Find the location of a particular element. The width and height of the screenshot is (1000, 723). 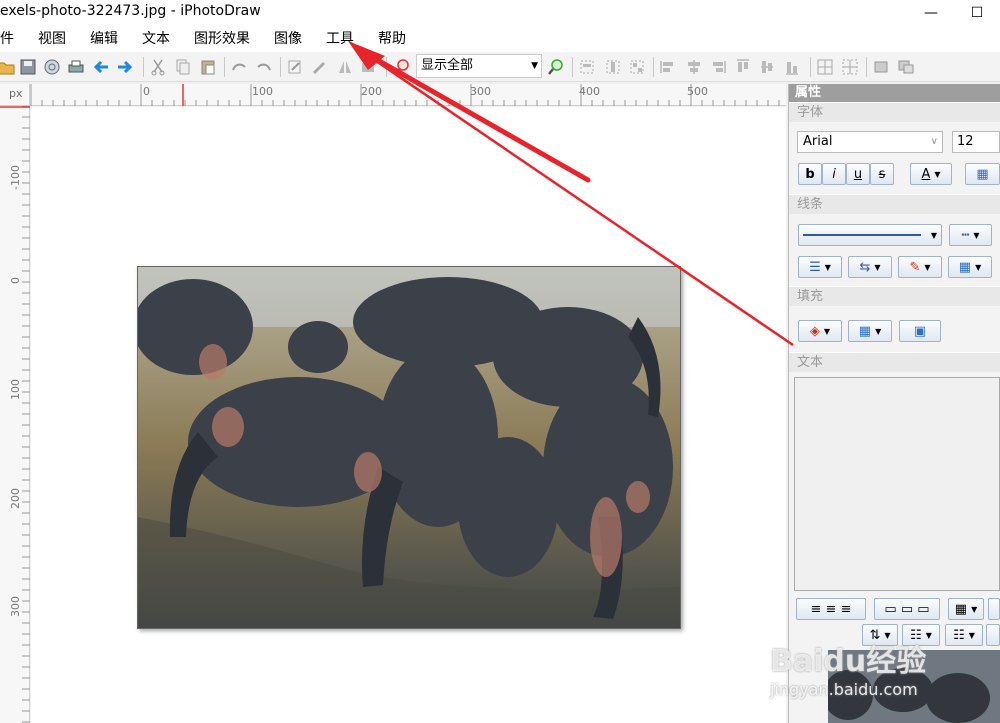

text-grid-button: ▦ is located at coordinates (982, 174).